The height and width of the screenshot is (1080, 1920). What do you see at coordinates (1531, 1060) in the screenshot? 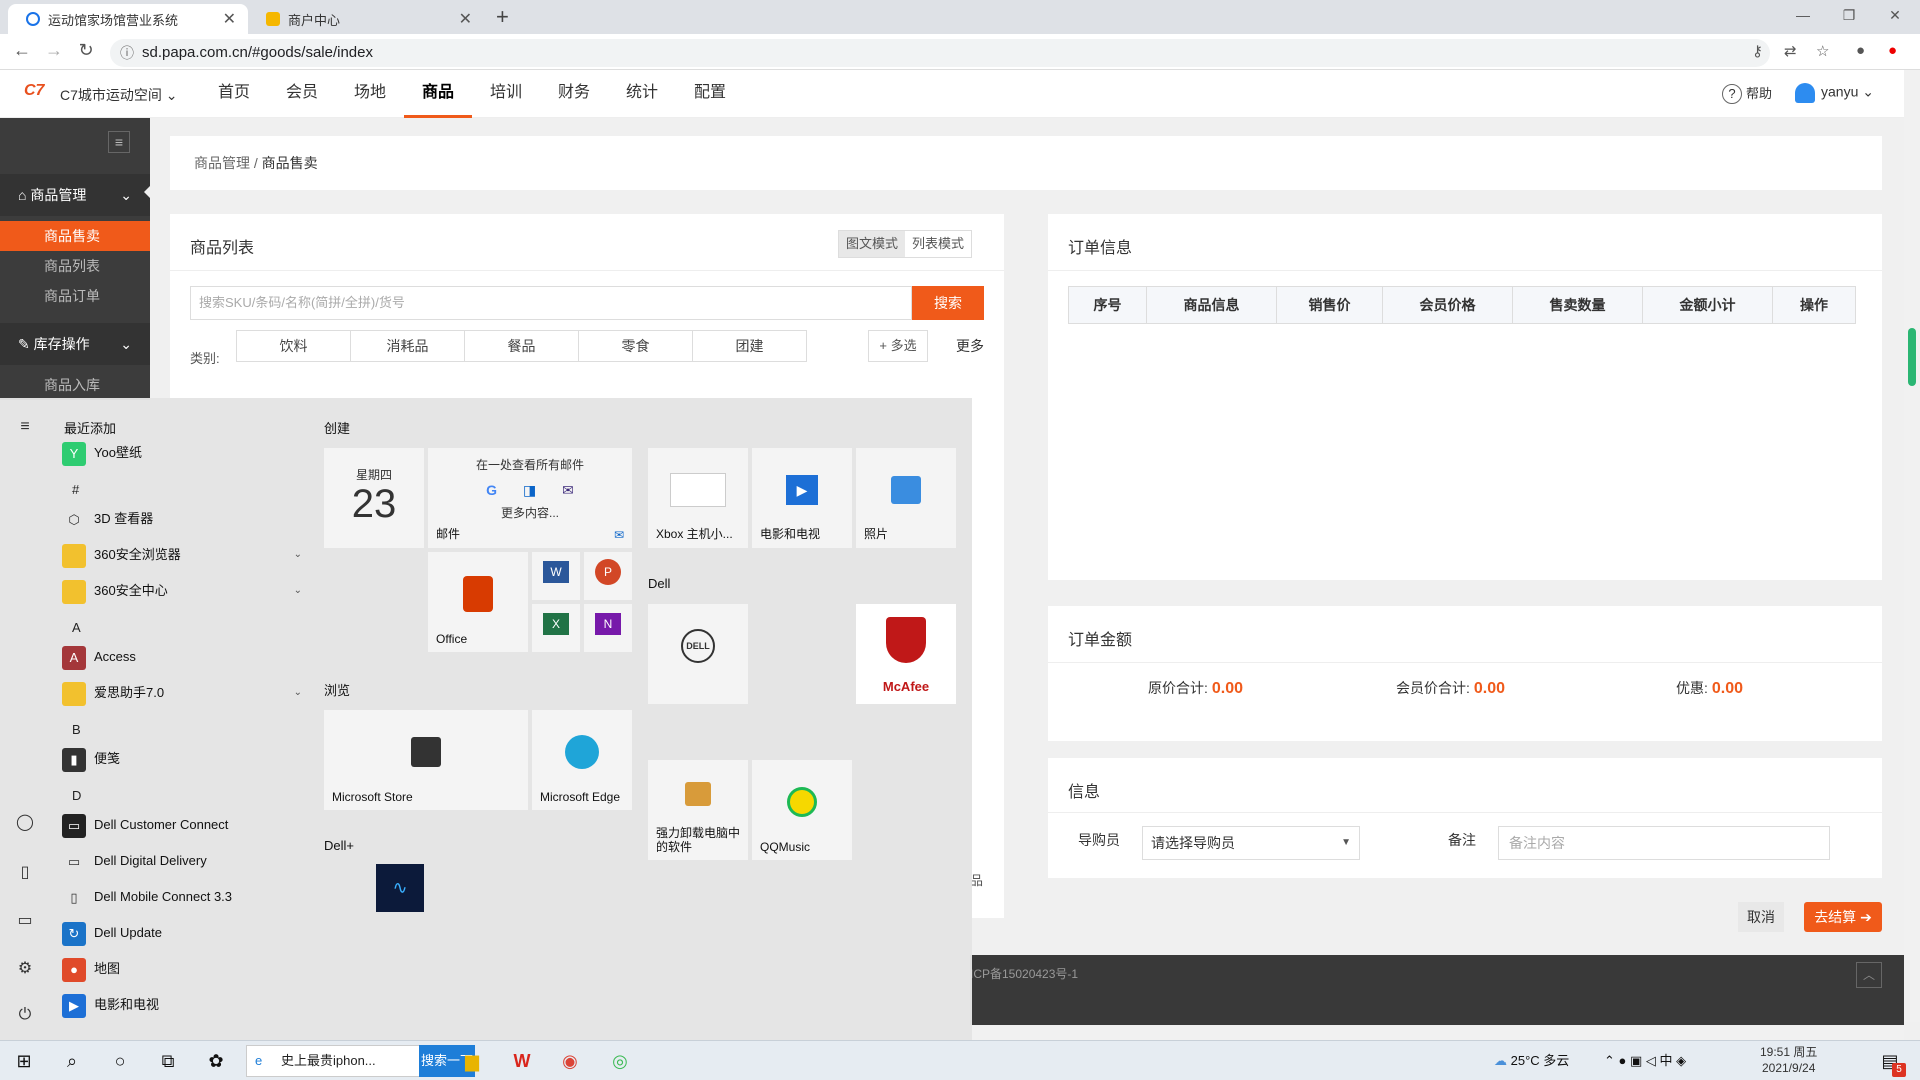
I see `weather: ☁ 25°C 多云` at bounding box center [1531, 1060].